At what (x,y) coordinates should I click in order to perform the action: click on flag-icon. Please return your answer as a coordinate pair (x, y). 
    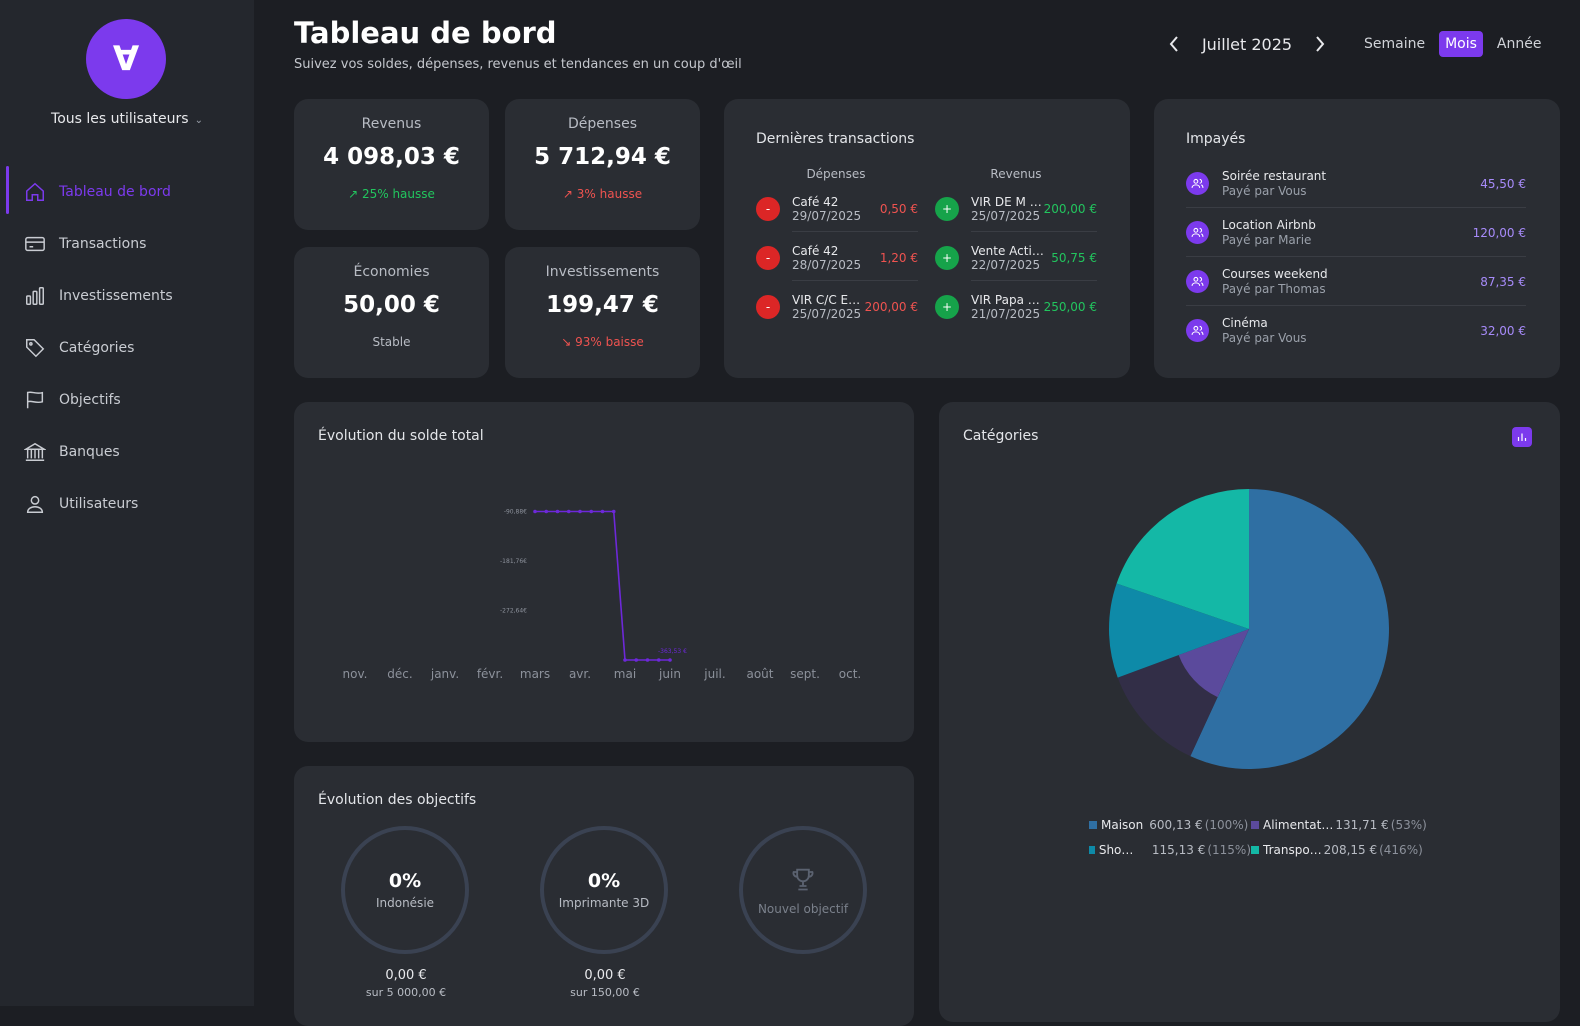
    Looking at the image, I should click on (35, 400).